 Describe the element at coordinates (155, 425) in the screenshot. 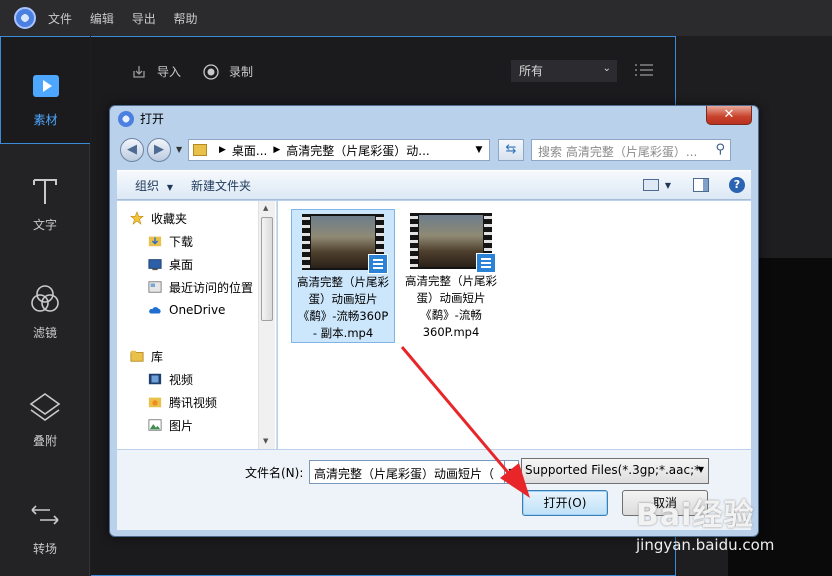

I see `pictures-library-icon` at that location.